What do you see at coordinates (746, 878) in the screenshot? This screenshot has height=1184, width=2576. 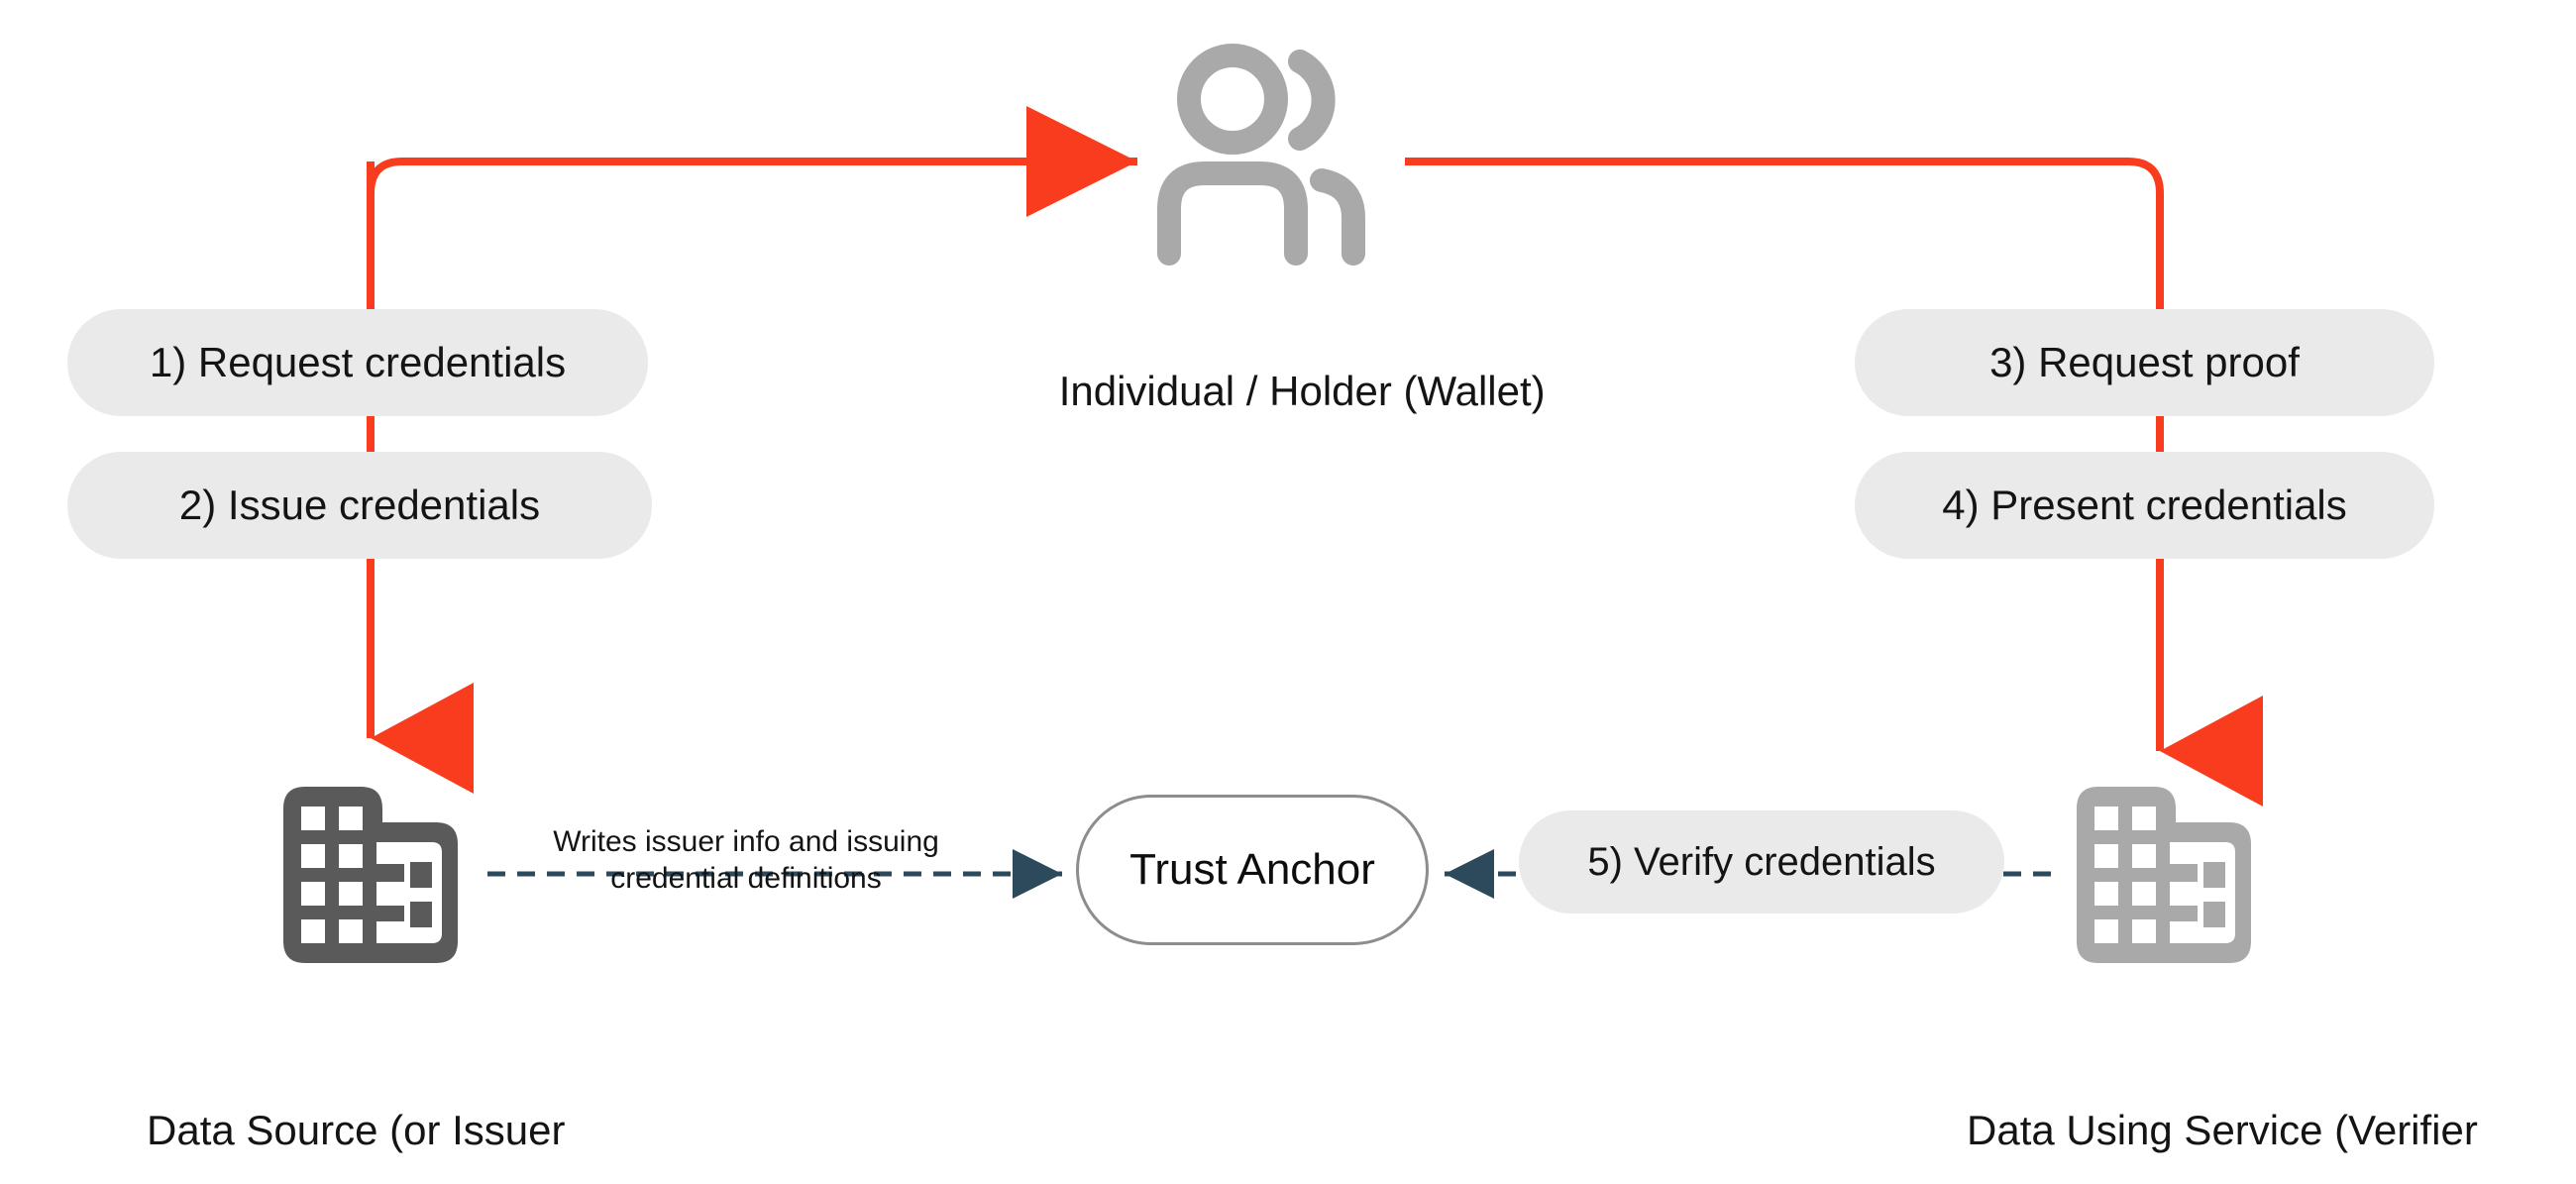 I see `writes-edge-label-line2: credential definitions` at bounding box center [746, 878].